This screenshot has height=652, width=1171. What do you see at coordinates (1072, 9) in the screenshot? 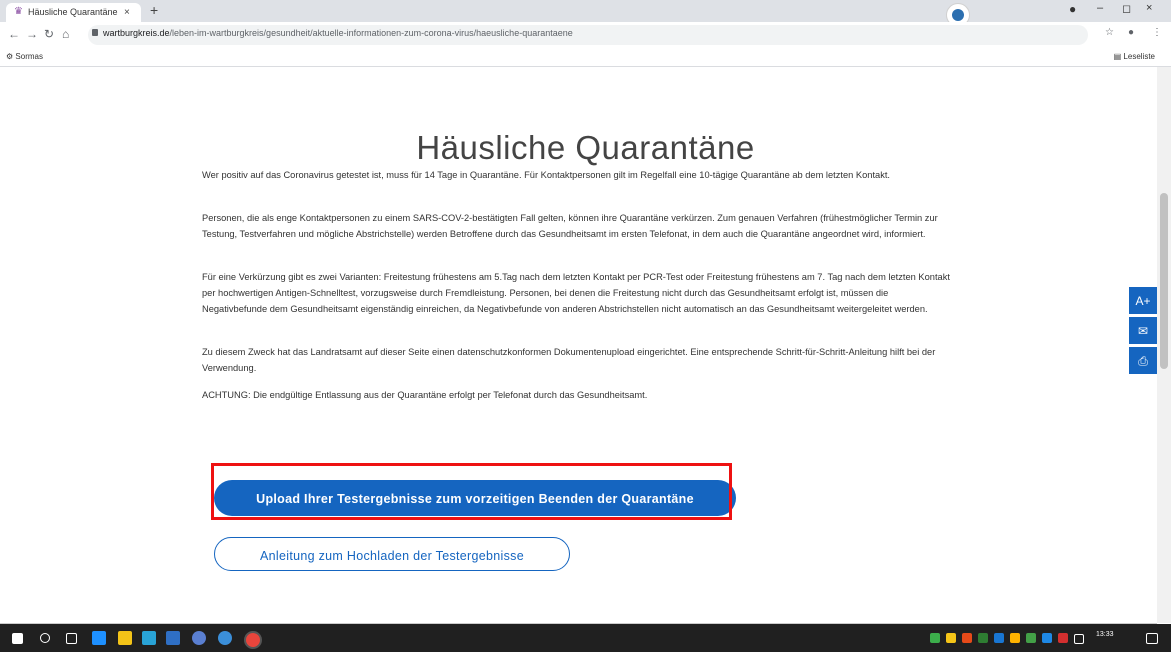
I see `record-icon: ●` at bounding box center [1072, 9].